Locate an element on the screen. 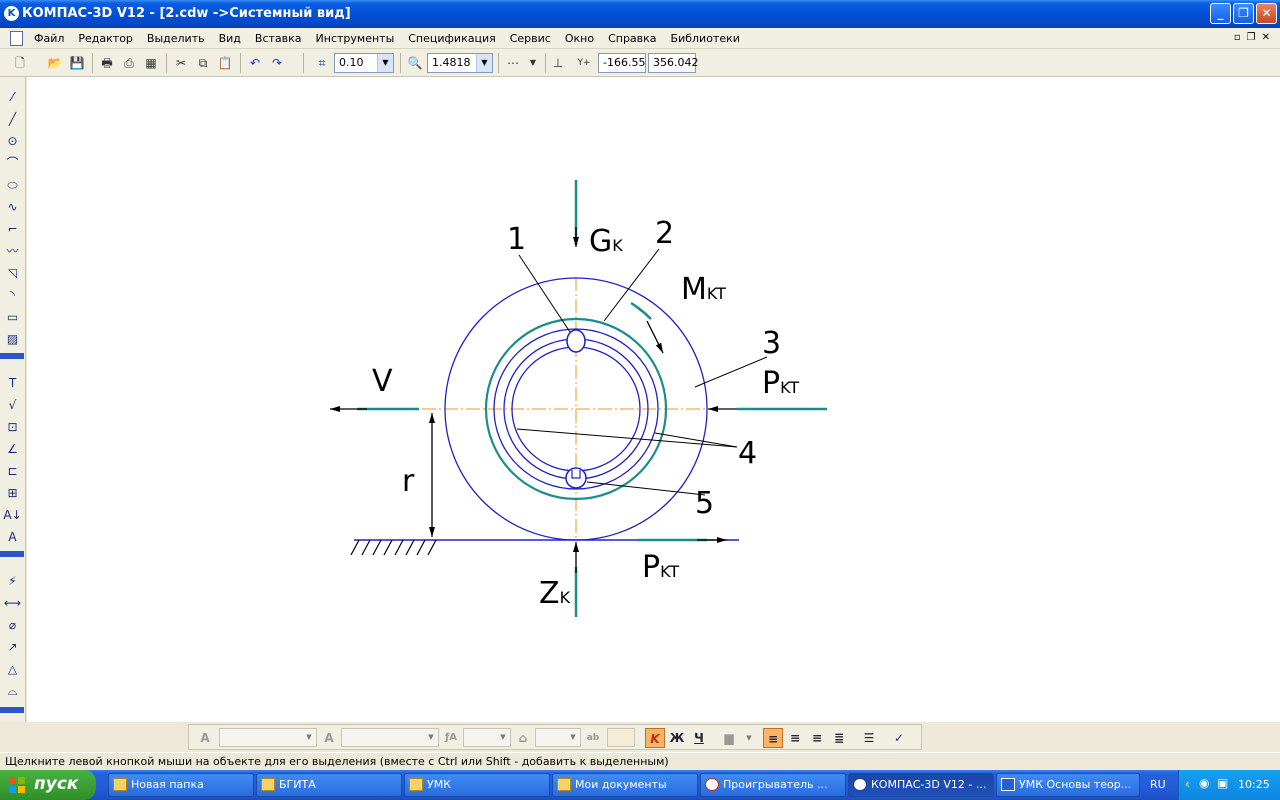 The height and width of the screenshot is (800, 1280). hatch-icon: ▨ is located at coordinates (12, 339).